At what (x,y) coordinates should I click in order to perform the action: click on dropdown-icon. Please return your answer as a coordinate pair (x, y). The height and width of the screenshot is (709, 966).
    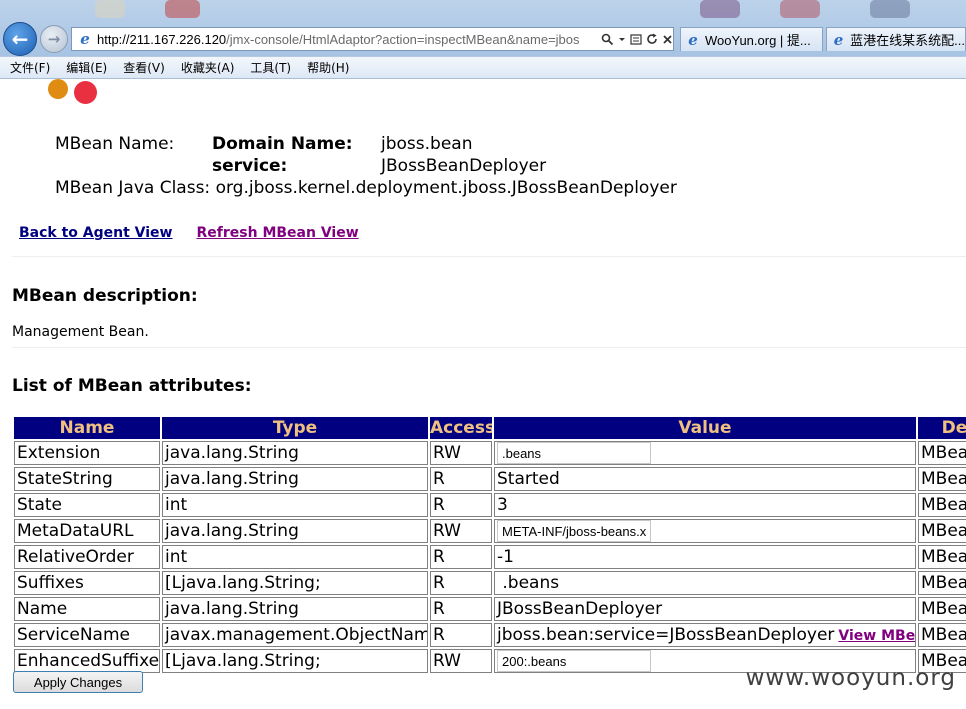
    Looking at the image, I should click on (622, 39).